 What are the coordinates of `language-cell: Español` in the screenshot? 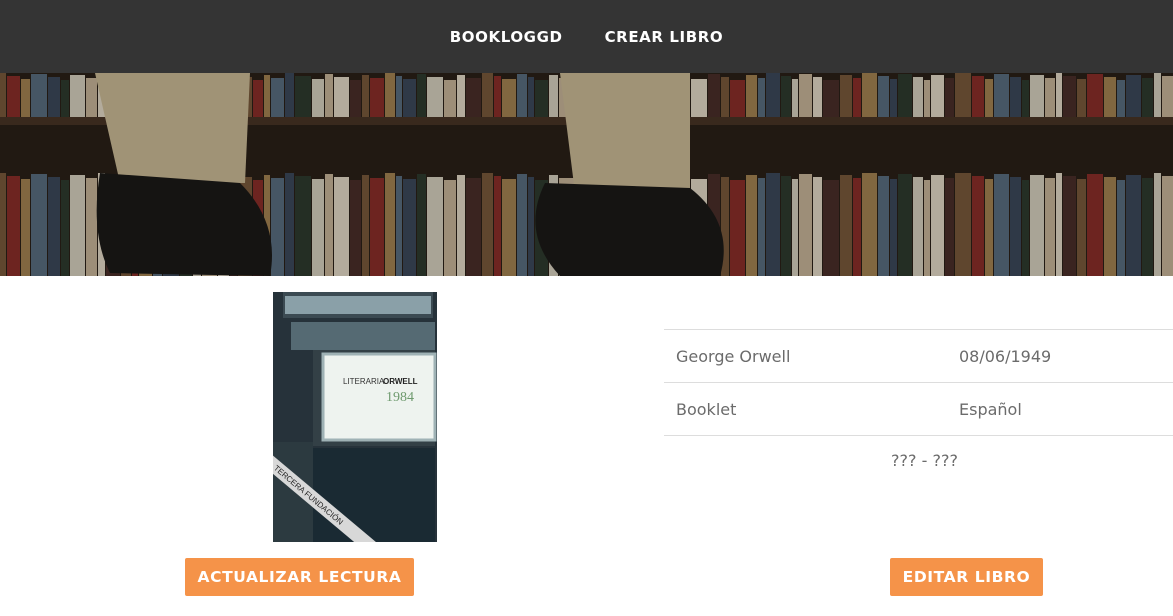 It's located at (1060, 409).